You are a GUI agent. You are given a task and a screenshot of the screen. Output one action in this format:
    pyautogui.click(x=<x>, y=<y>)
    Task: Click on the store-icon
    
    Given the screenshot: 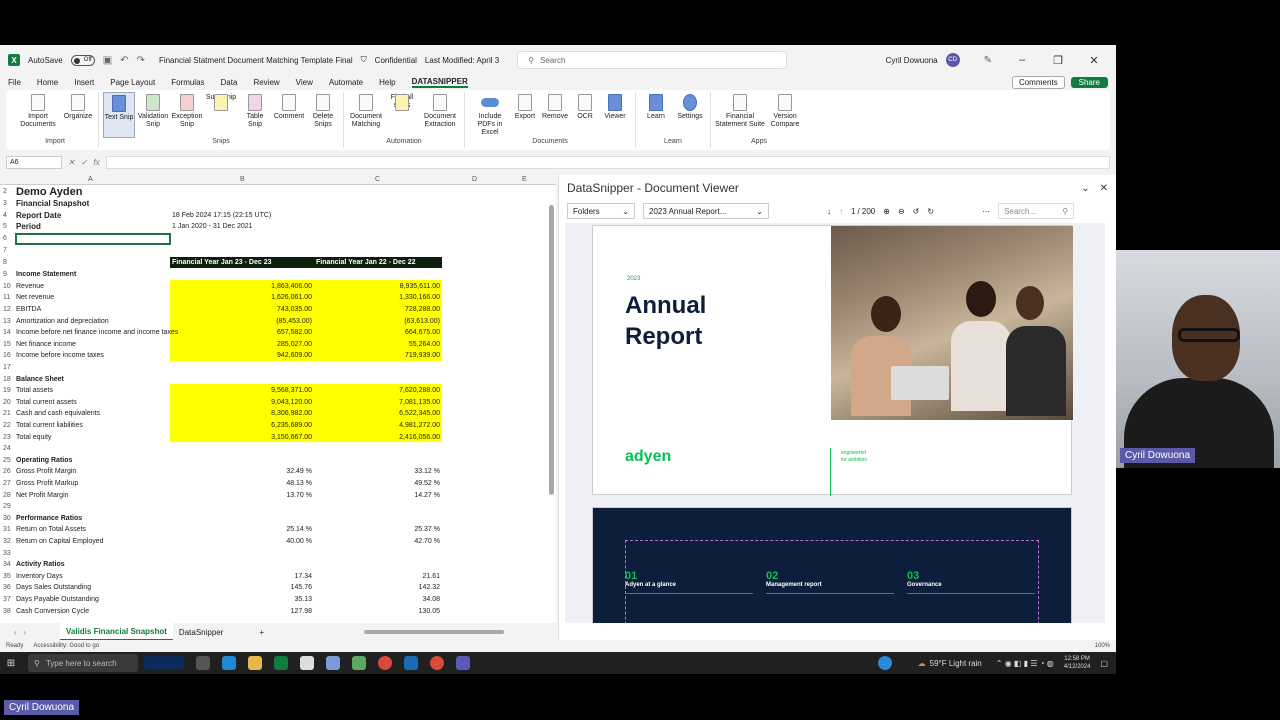 What is the action you would take?
    pyautogui.click(x=307, y=663)
    